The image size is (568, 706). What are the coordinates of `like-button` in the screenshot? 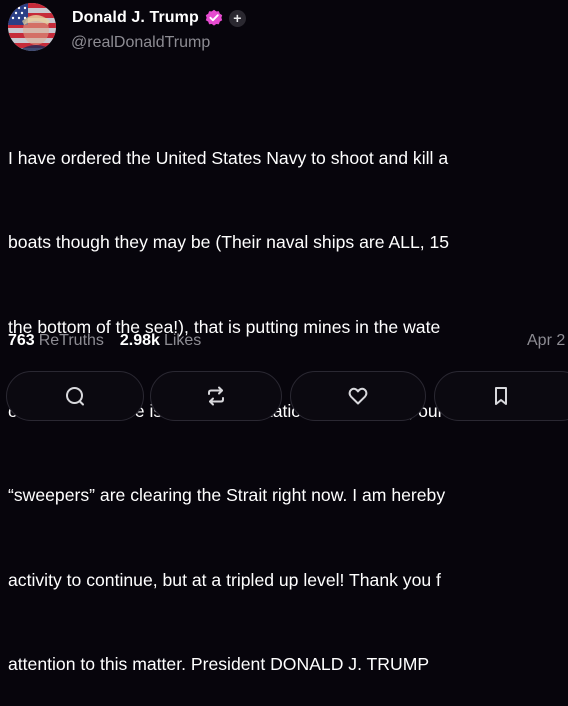 It's located at (358, 396).